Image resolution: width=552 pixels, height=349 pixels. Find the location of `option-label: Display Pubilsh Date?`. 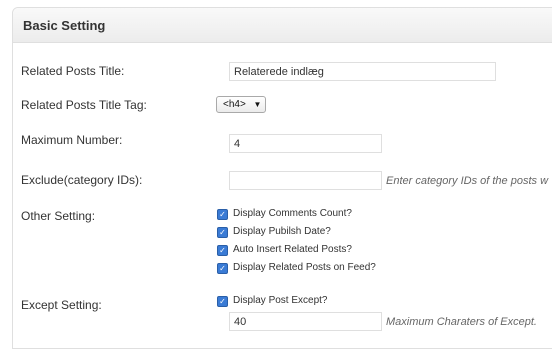

option-label: Display Pubilsh Date? is located at coordinates (282, 231).